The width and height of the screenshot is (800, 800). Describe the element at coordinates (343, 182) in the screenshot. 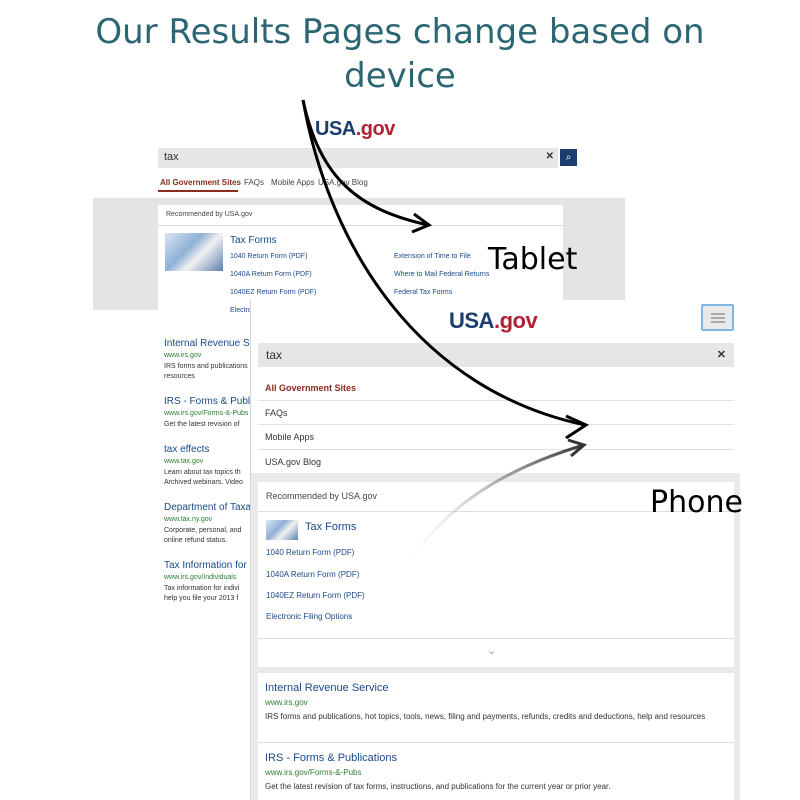

I see `tab-usagov-blog: USA.gov Blog` at that location.